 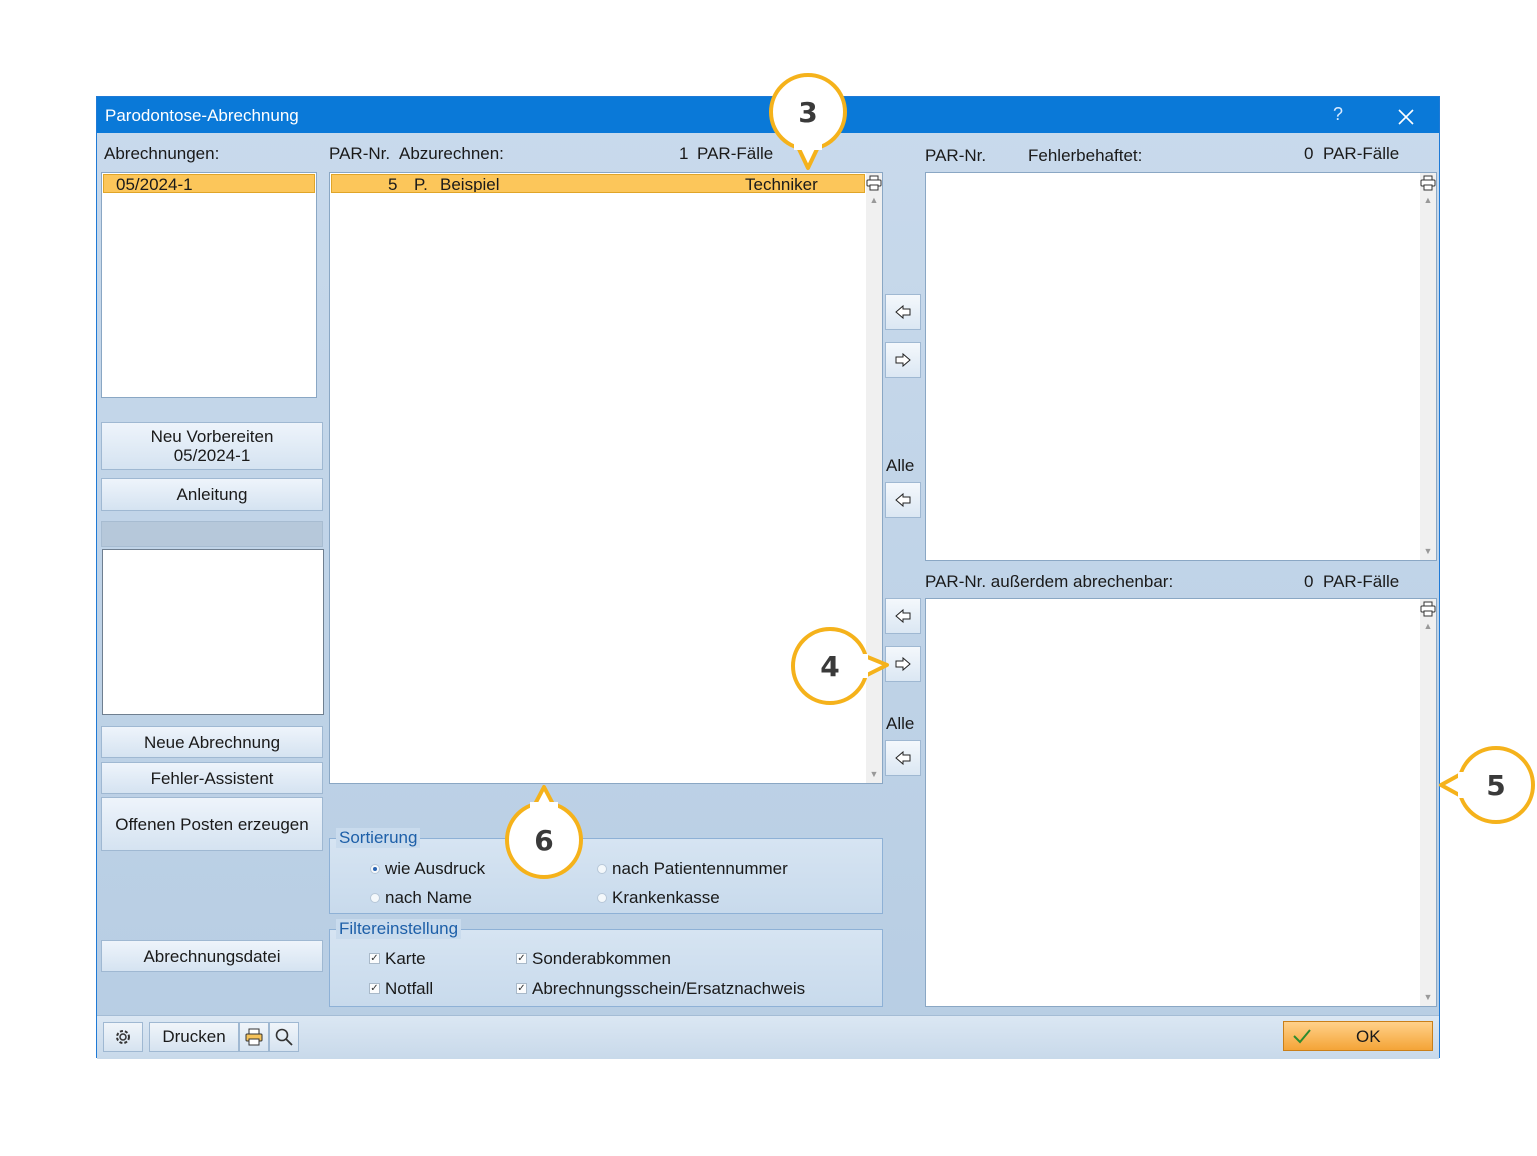 I want to click on row-kasse: Techniker Krank, so click(x=781, y=184).